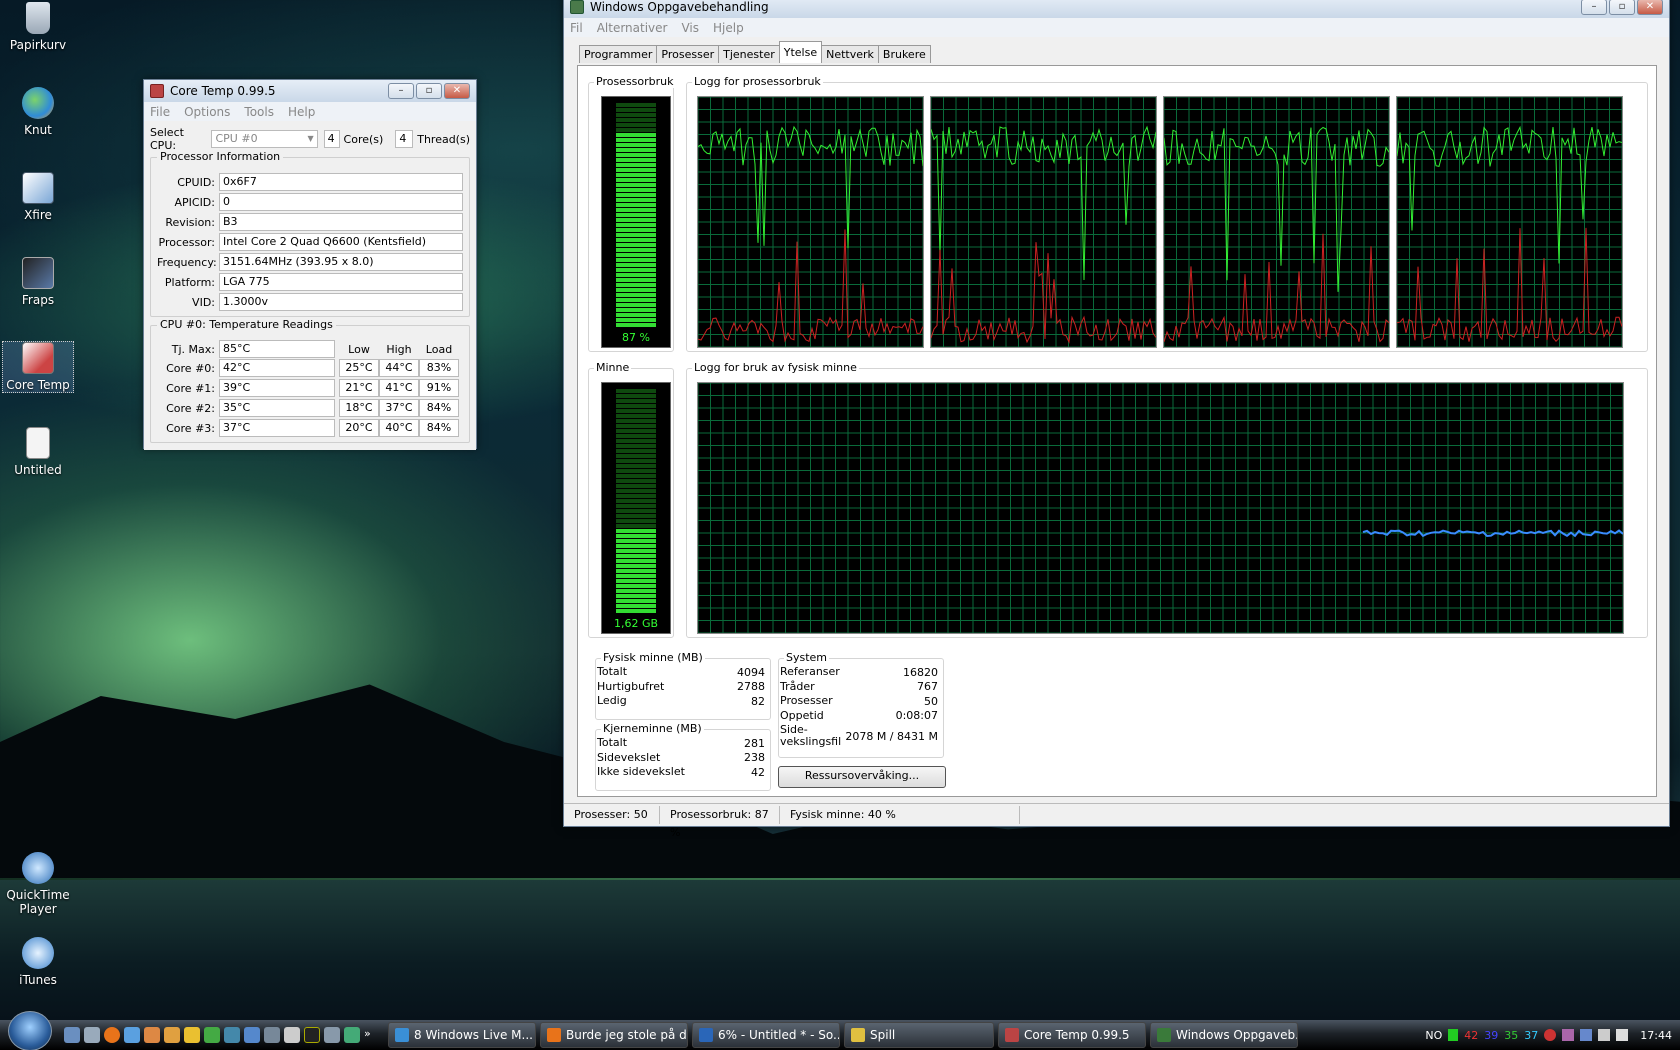  I want to click on stat-value: 2788, so click(751, 687).